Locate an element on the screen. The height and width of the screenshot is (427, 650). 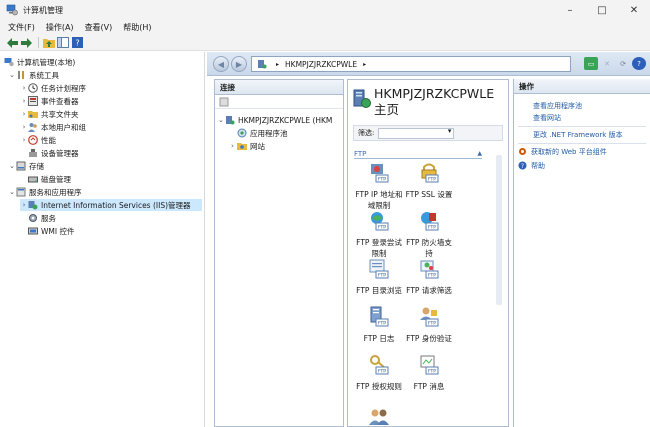
collapse-up-icon: ▲ is located at coordinates (479, 153).